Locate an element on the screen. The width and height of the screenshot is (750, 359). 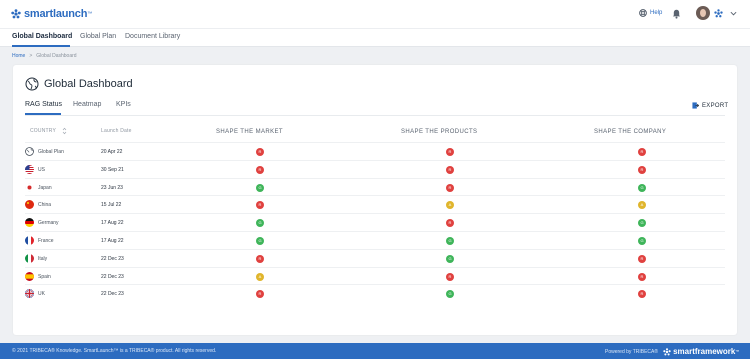
nav-active-indicator is located at coordinates (41, 46).